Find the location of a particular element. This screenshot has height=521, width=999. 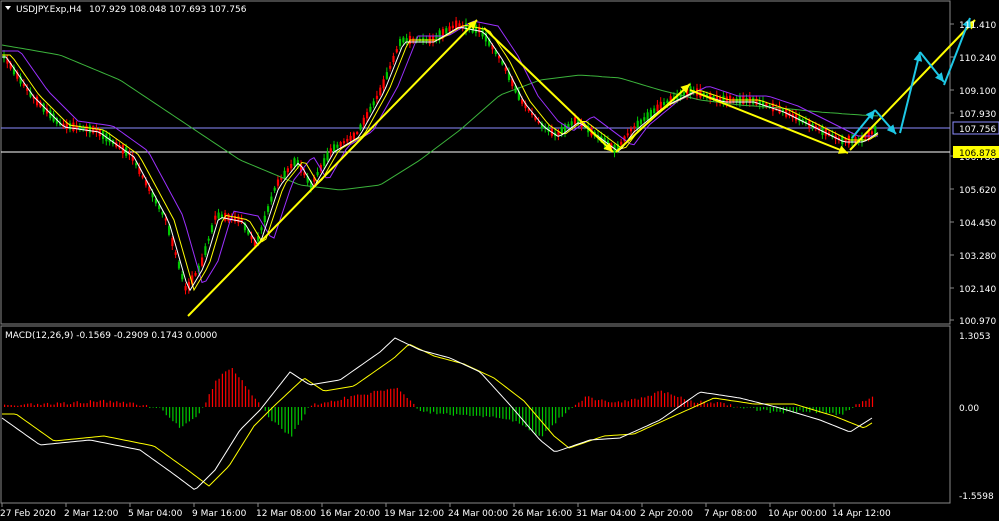

dropdown-arrow-icon is located at coordinates (8, 8).